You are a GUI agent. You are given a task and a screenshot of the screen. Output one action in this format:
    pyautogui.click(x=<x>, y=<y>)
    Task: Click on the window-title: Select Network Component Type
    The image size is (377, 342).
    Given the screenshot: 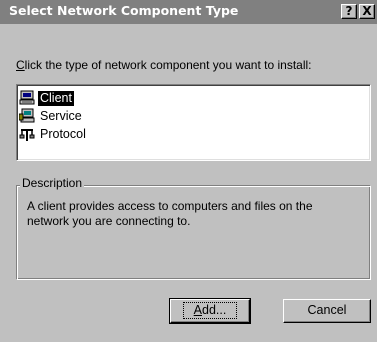 What is the action you would take?
    pyautogui.click(x=124, y=10)
    